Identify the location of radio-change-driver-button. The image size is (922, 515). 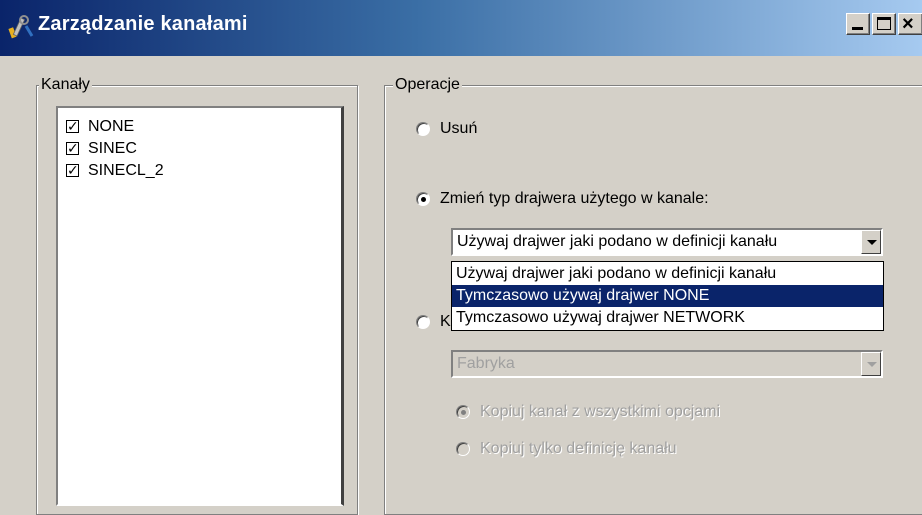
(423, 199).